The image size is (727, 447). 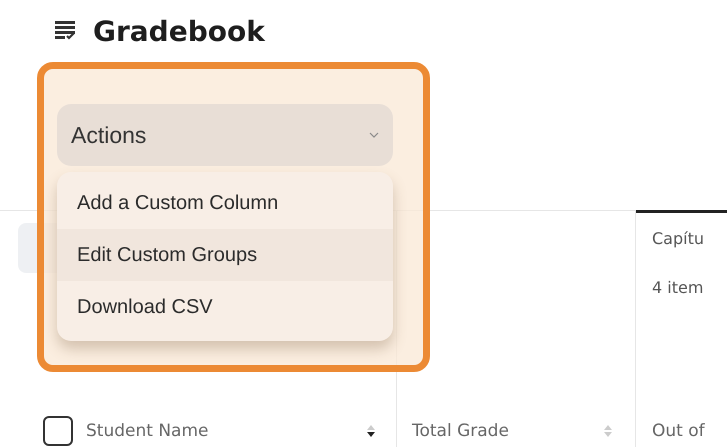 I want to click on menu-item: Edit Custom Groups, so click(x=225, y=255).